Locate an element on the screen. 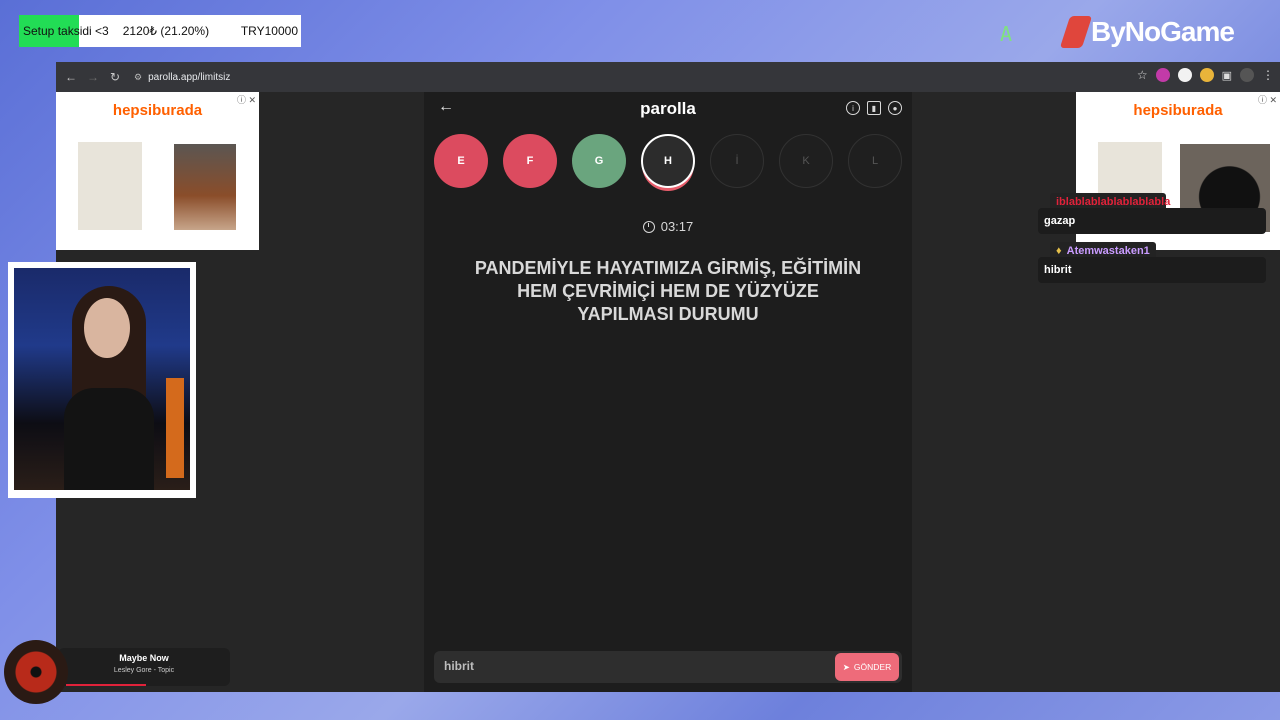 The width and height of the screenshot is (1280, 720). chat-message: hibrit is located at coordinates (1152, 270).